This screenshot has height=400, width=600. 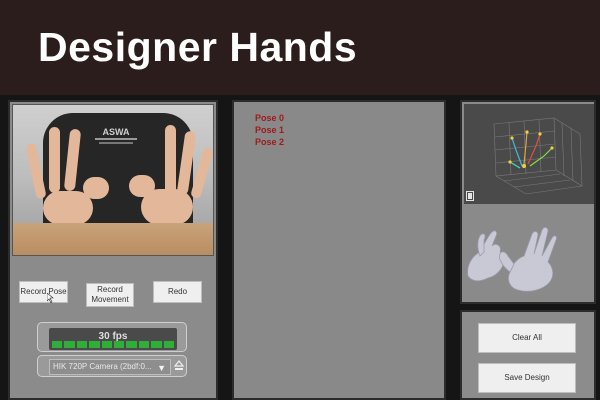 I want to click on clear-all-button: Clear All, so click(x=527, y=338).